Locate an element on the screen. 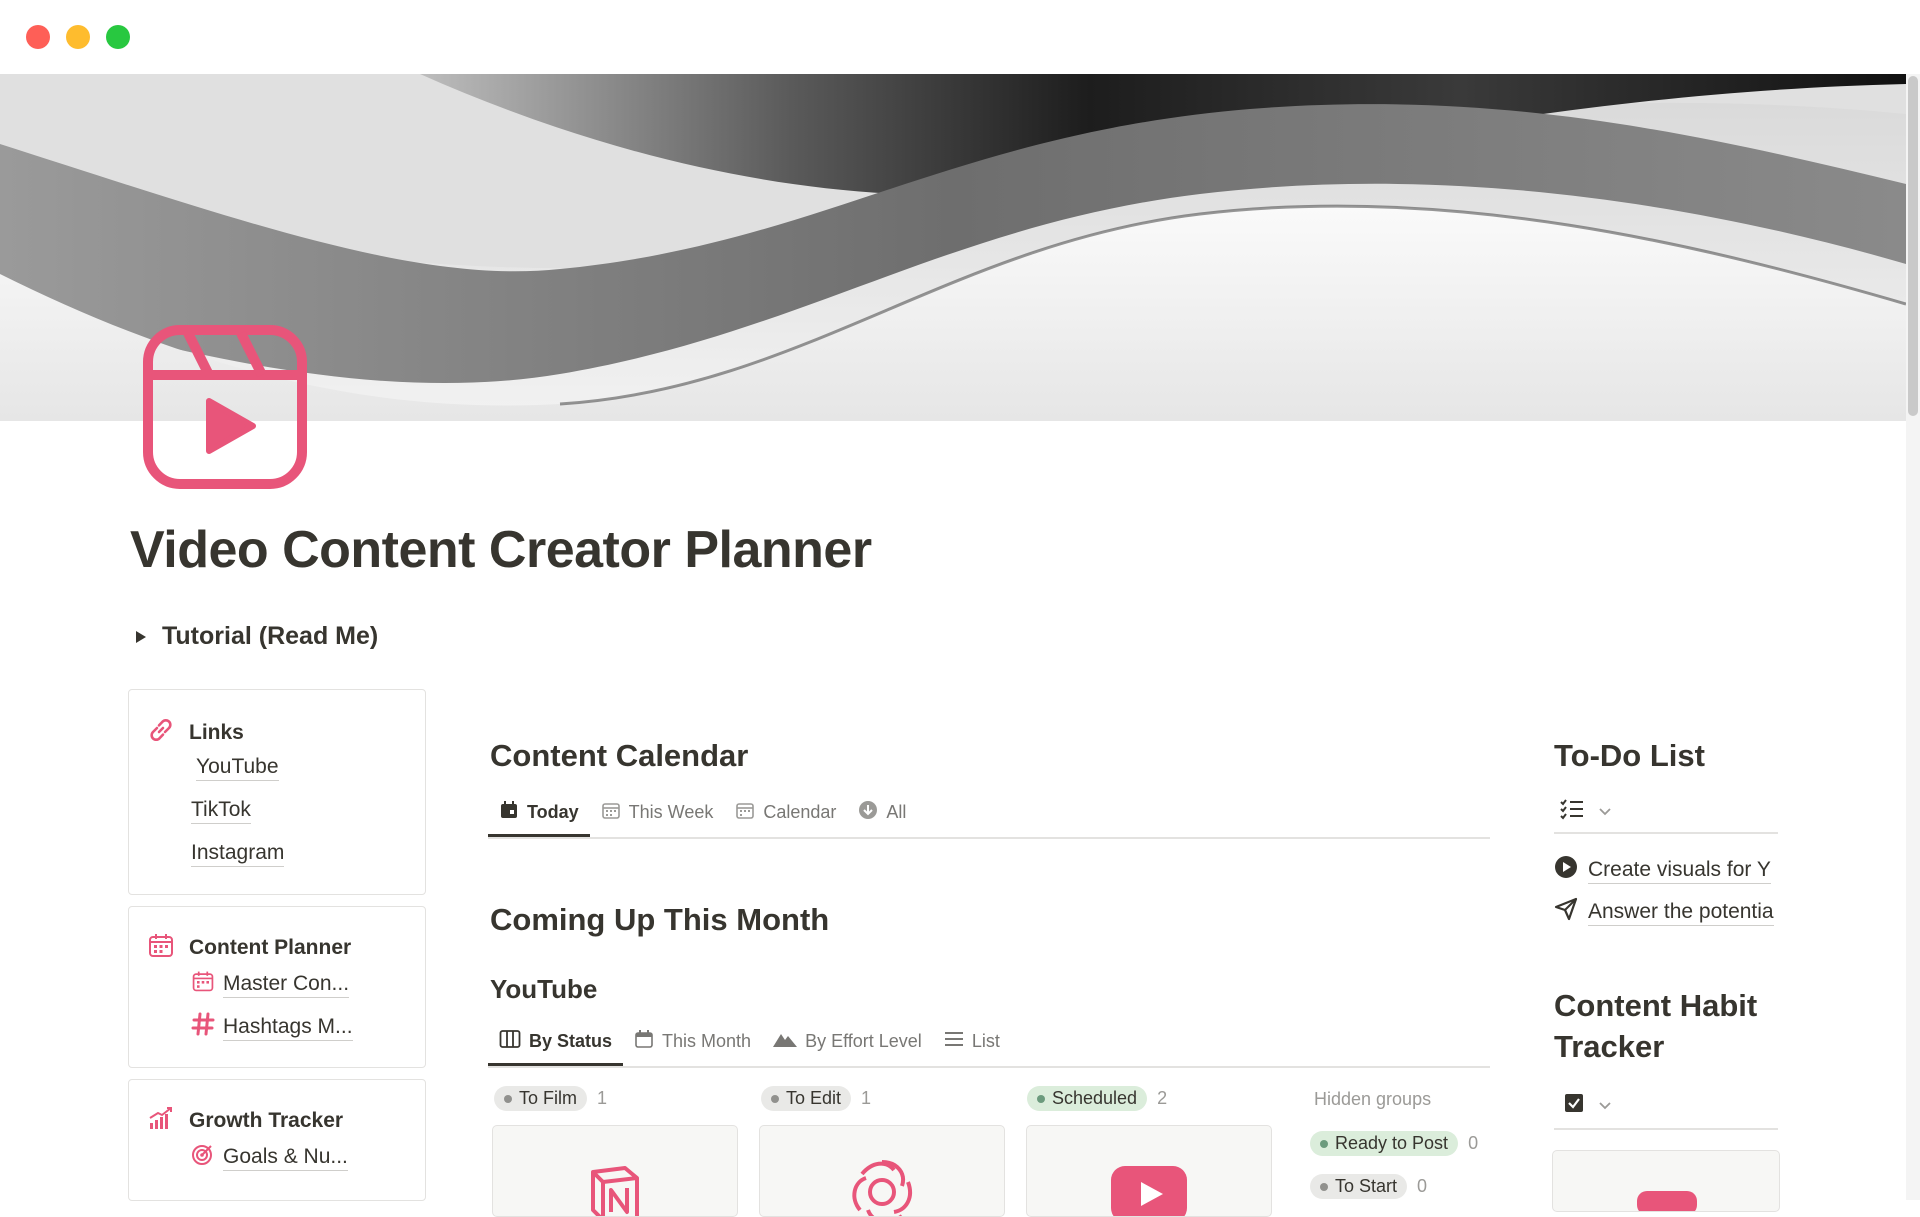 The image size is (1920, 1217). mountain-icon is located at coordinates (785, 1041).